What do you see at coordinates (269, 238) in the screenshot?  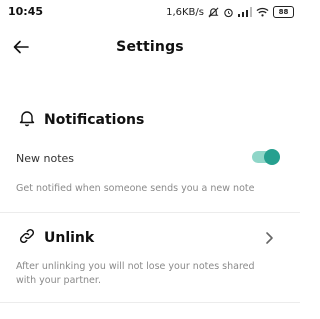 I see `chevron-right-icon` at bounding box center [269, 238].